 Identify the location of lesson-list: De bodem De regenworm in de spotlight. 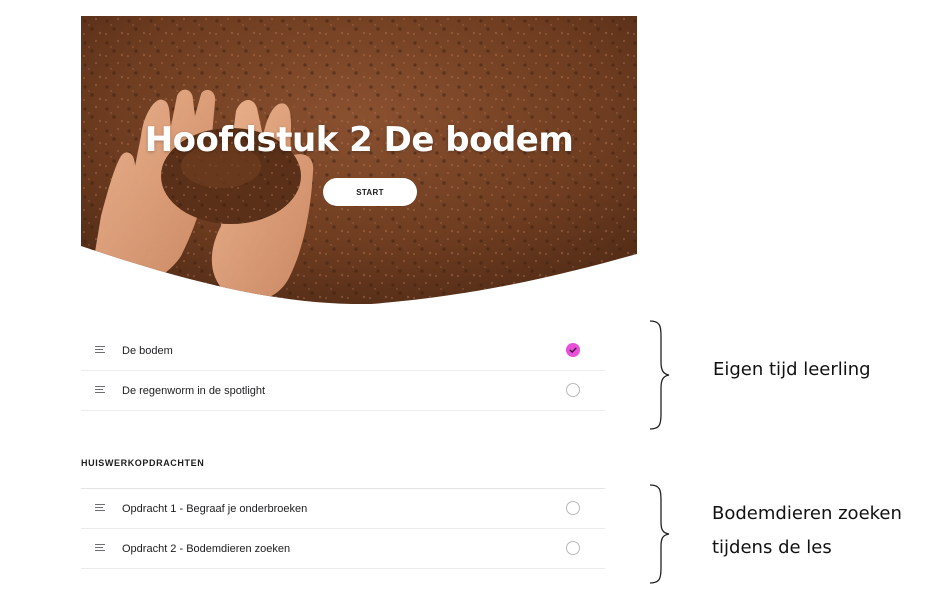
(343, 371).